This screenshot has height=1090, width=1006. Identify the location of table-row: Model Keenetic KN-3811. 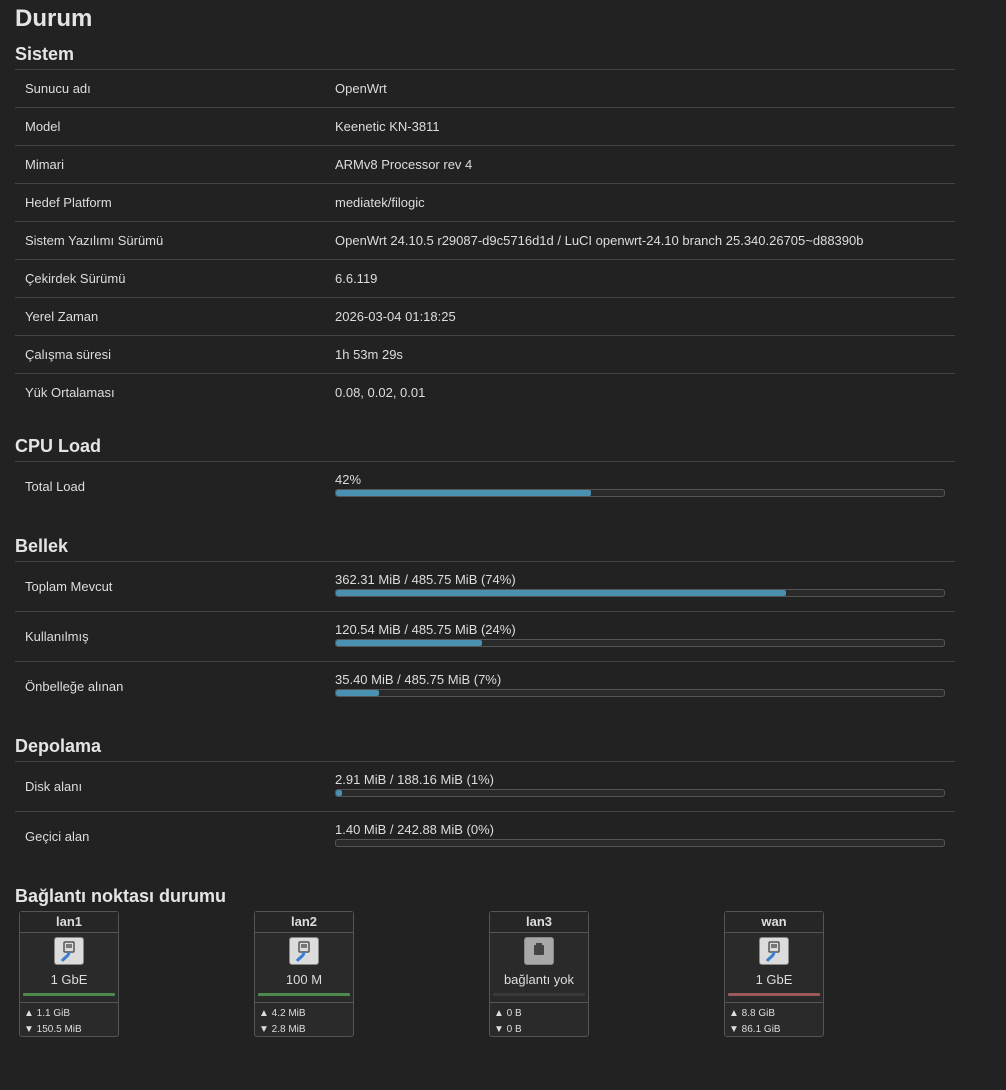
(485, 126).